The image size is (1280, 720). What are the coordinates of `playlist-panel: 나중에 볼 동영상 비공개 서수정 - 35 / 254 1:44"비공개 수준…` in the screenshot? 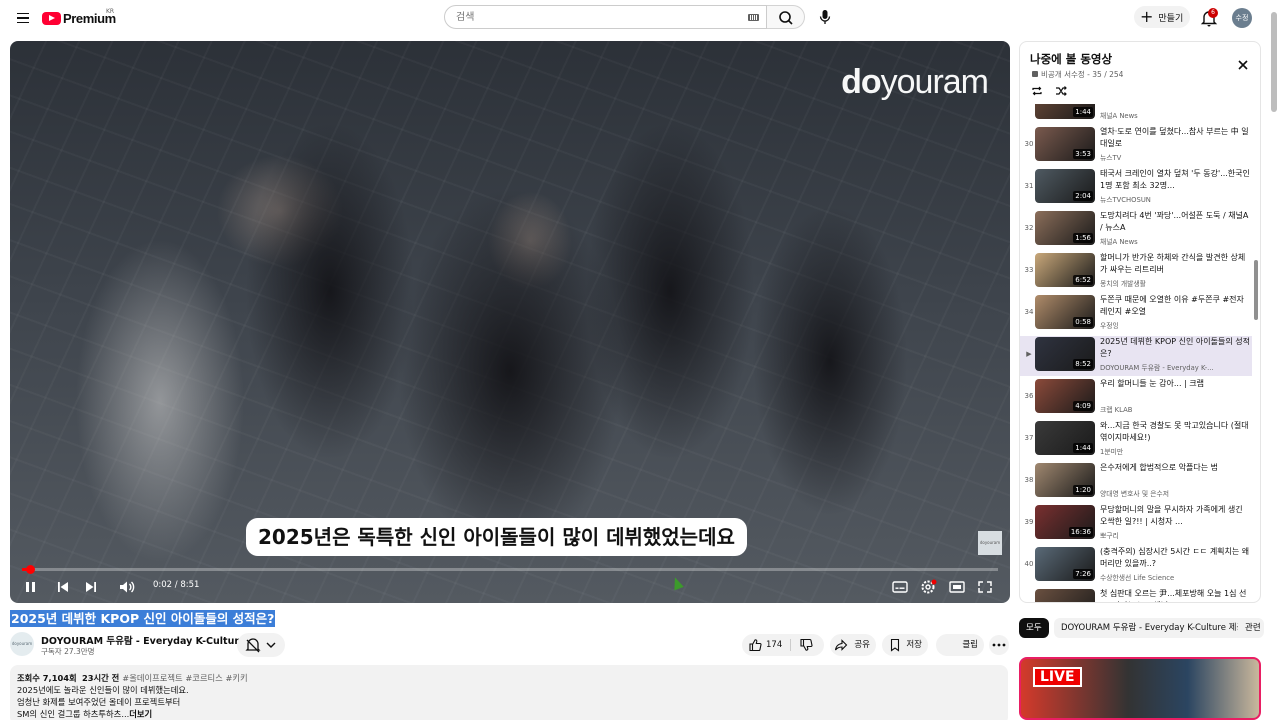 It's located at (1140, 322).